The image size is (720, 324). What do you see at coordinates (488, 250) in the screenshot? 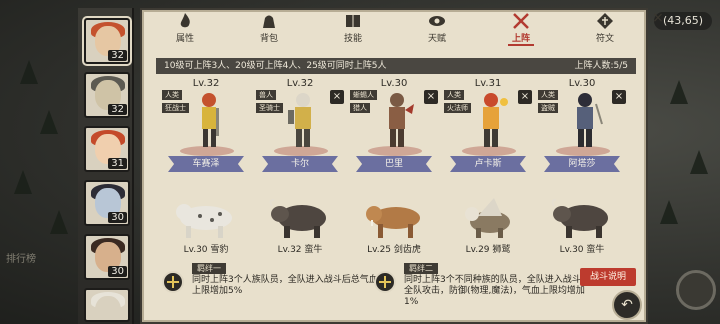
I see `mount-label: Lv.29 狮鹫` at bounding box center [488, 250].